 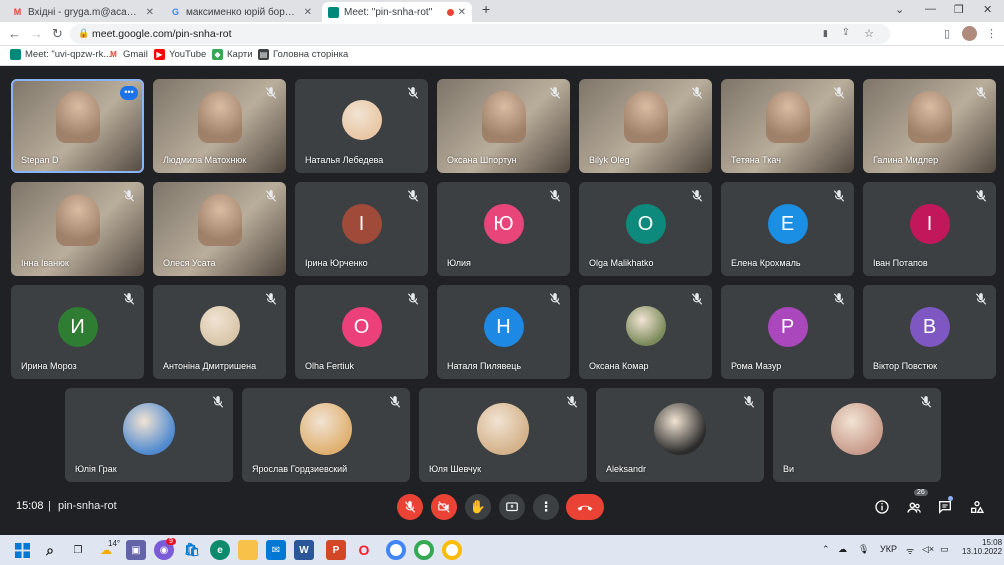 What do you see at coordinates (503, 435) in the screenshot?
I see `participant-tile: Юля Шевчук` at bounding box center [503, 435].